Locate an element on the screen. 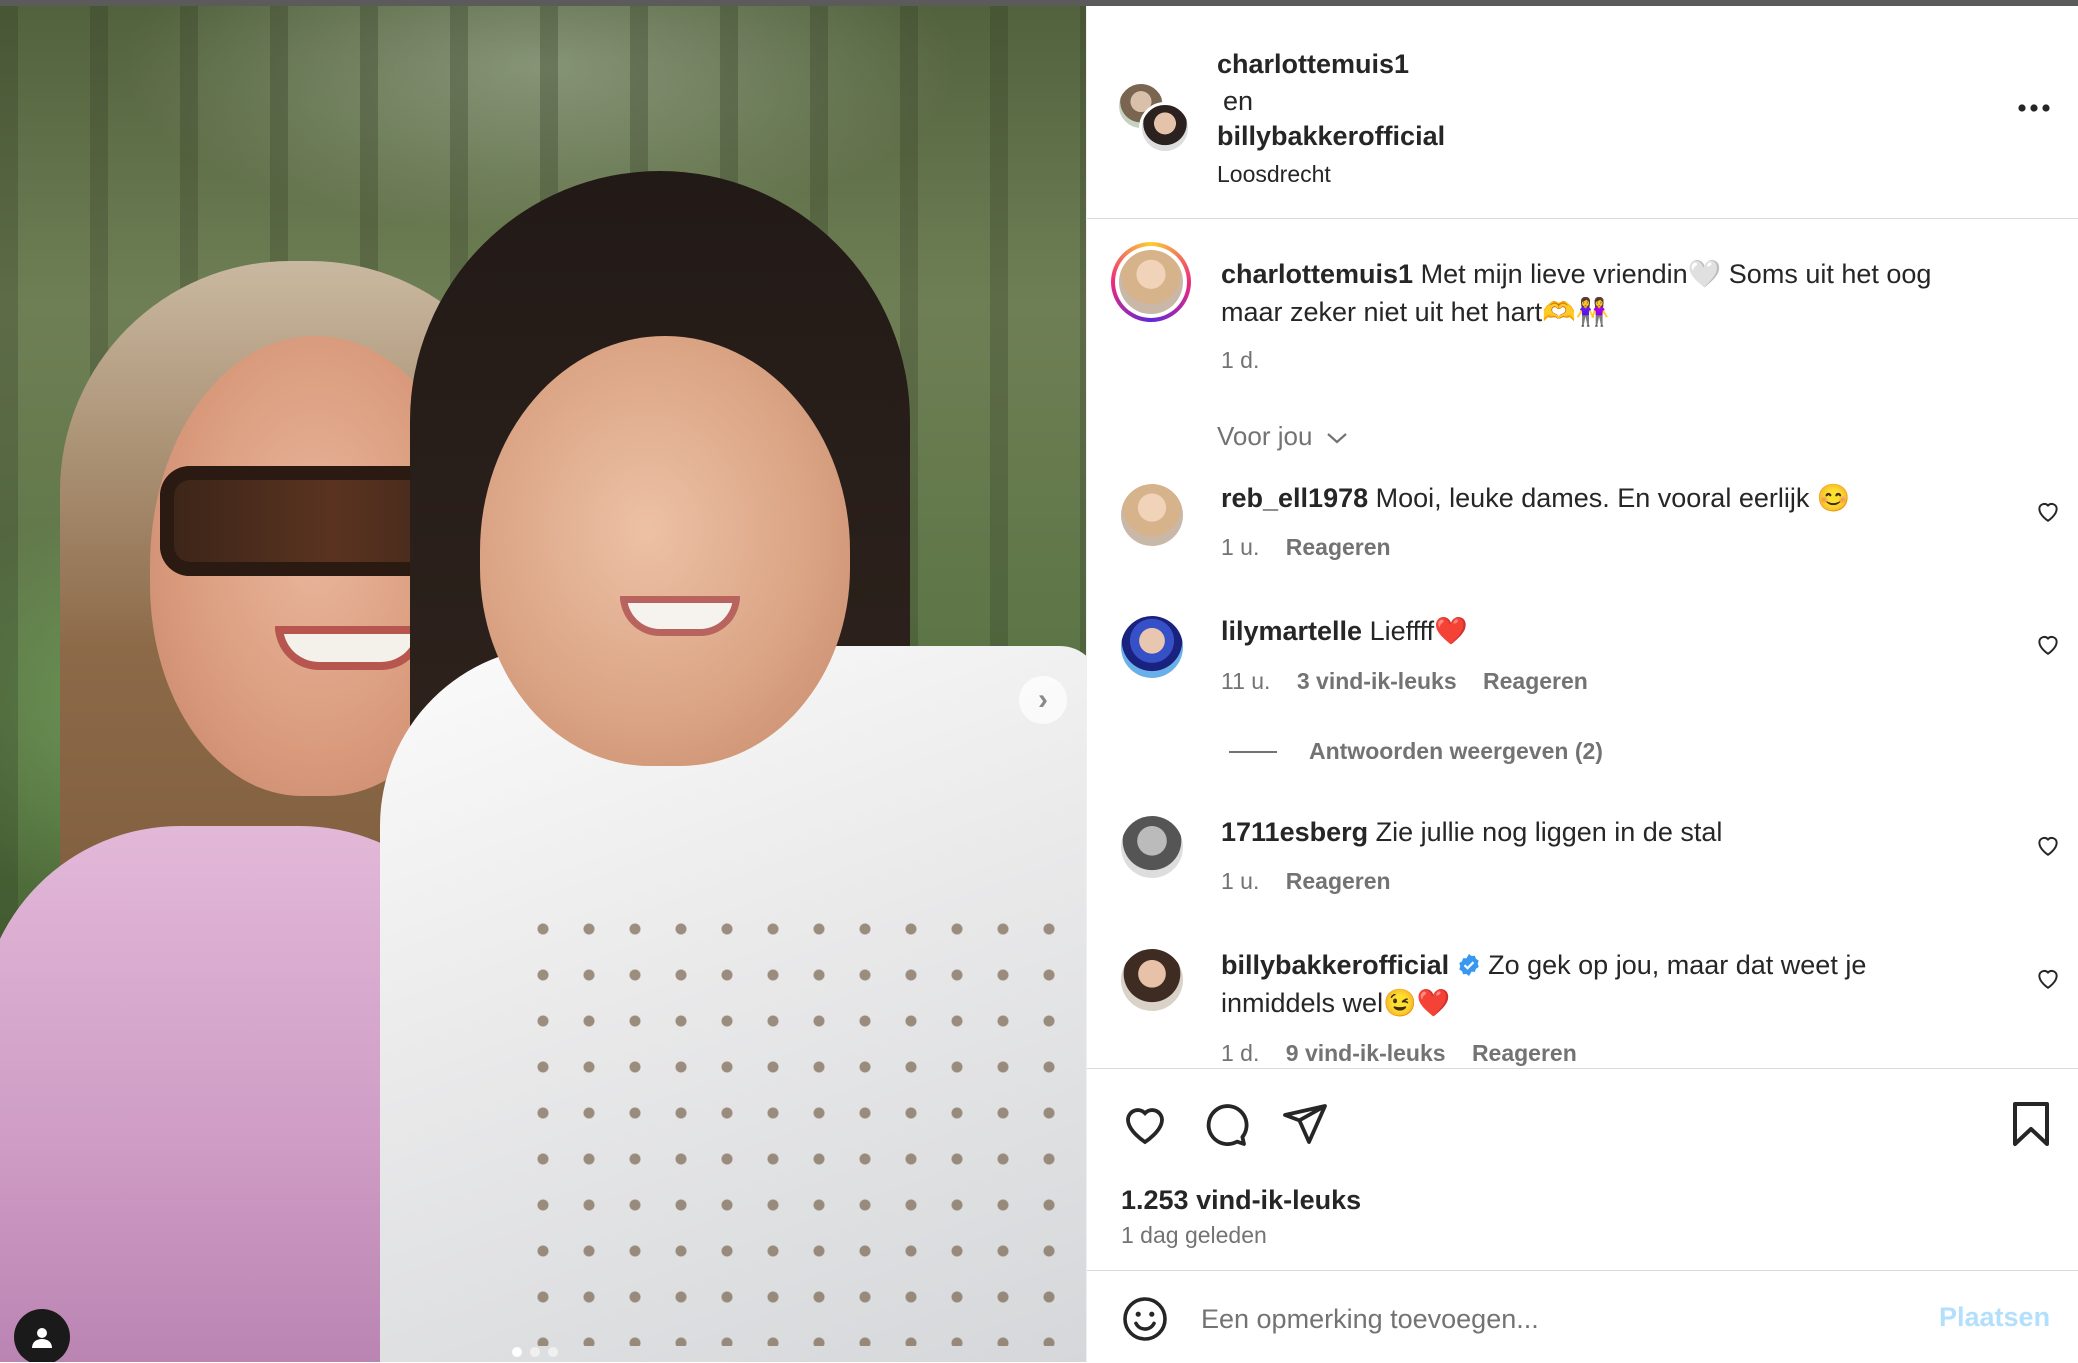  woman-right-face is located at coordinates (665, 551).